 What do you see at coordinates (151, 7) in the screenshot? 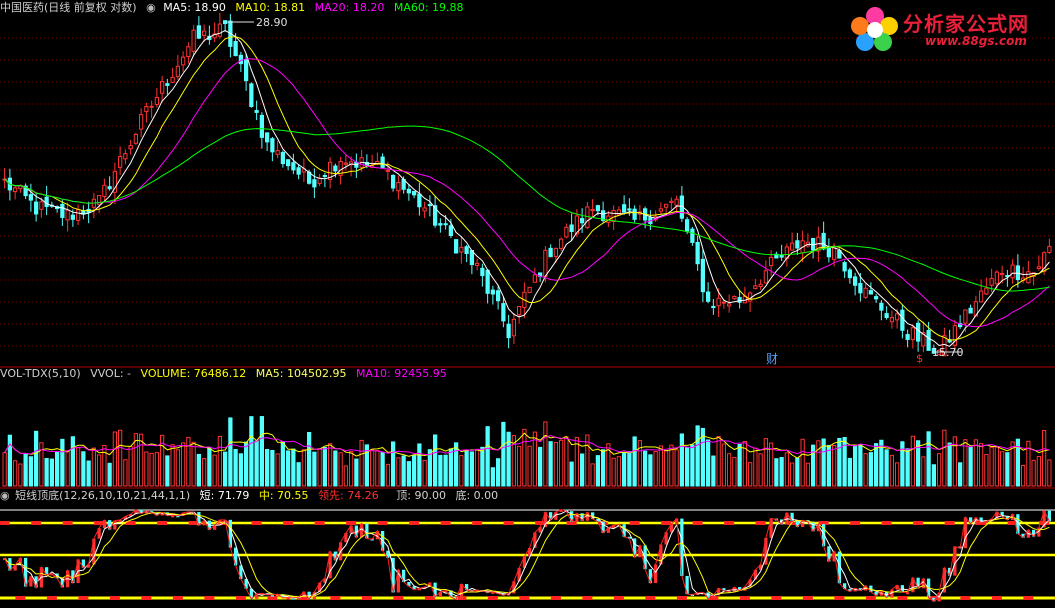
I see `dropdown-icon: ◉` at bounding box center [151, 7].